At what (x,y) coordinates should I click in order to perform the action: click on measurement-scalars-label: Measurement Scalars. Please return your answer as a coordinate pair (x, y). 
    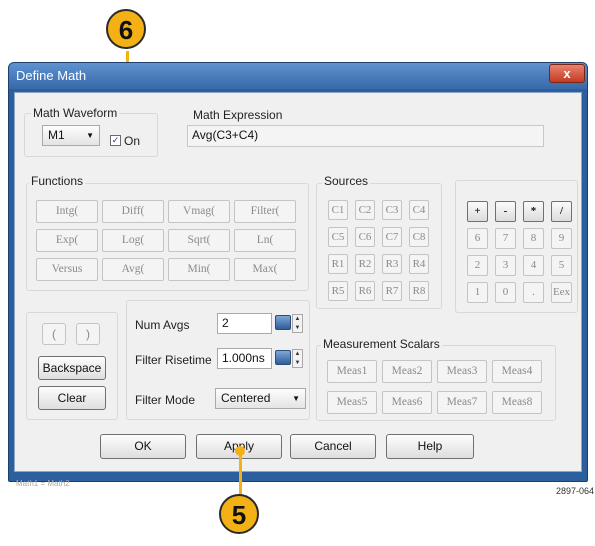
    Looking at the image, I should click on (381, 344).